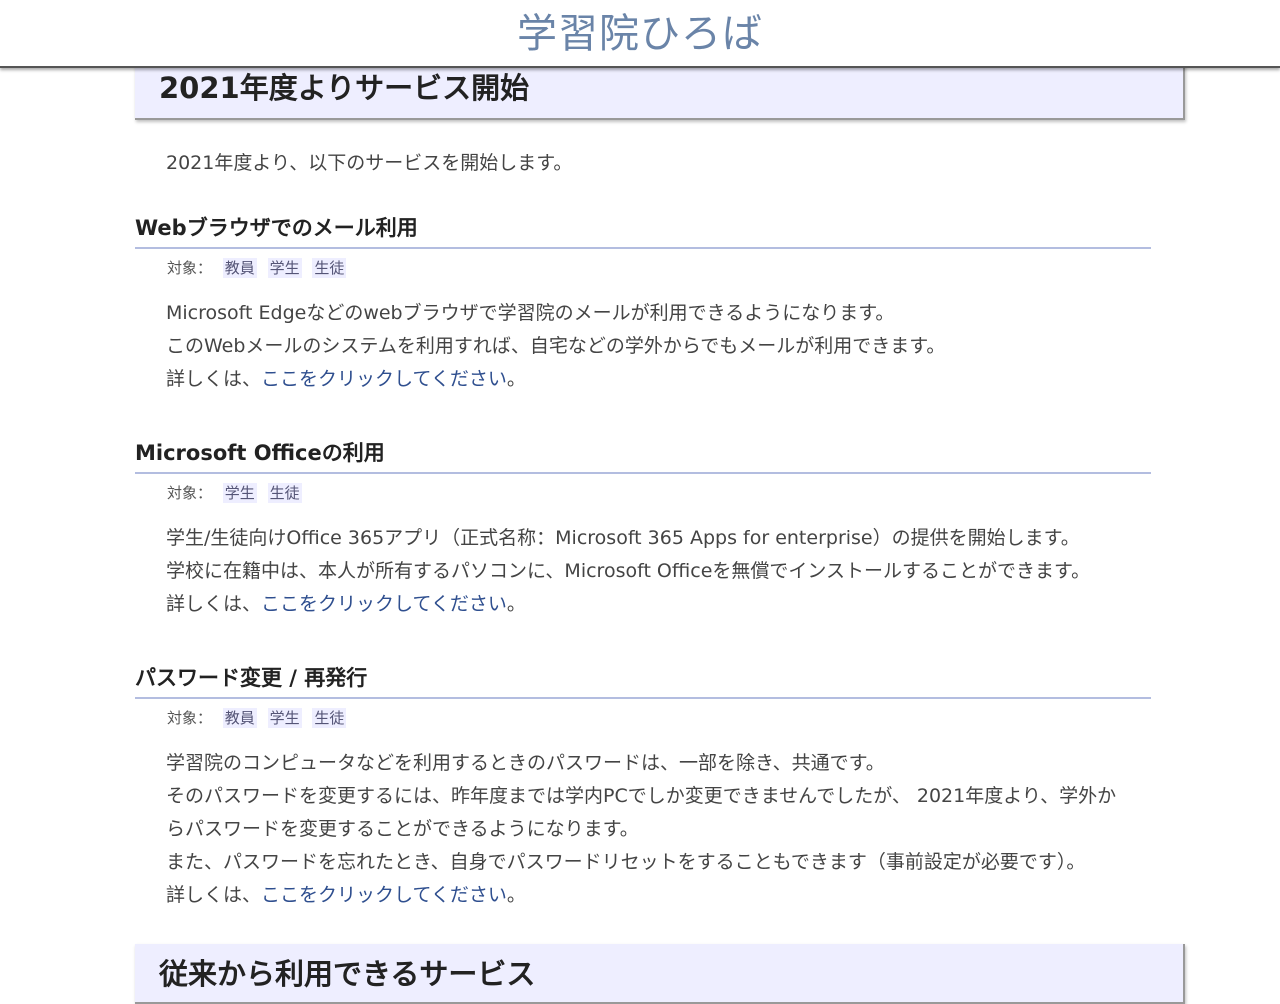  What do you see at coordinates (643, 456) in the screenshot?
I see `service-title: Microsoft Officeの利用` at bounding box center [643, 456].